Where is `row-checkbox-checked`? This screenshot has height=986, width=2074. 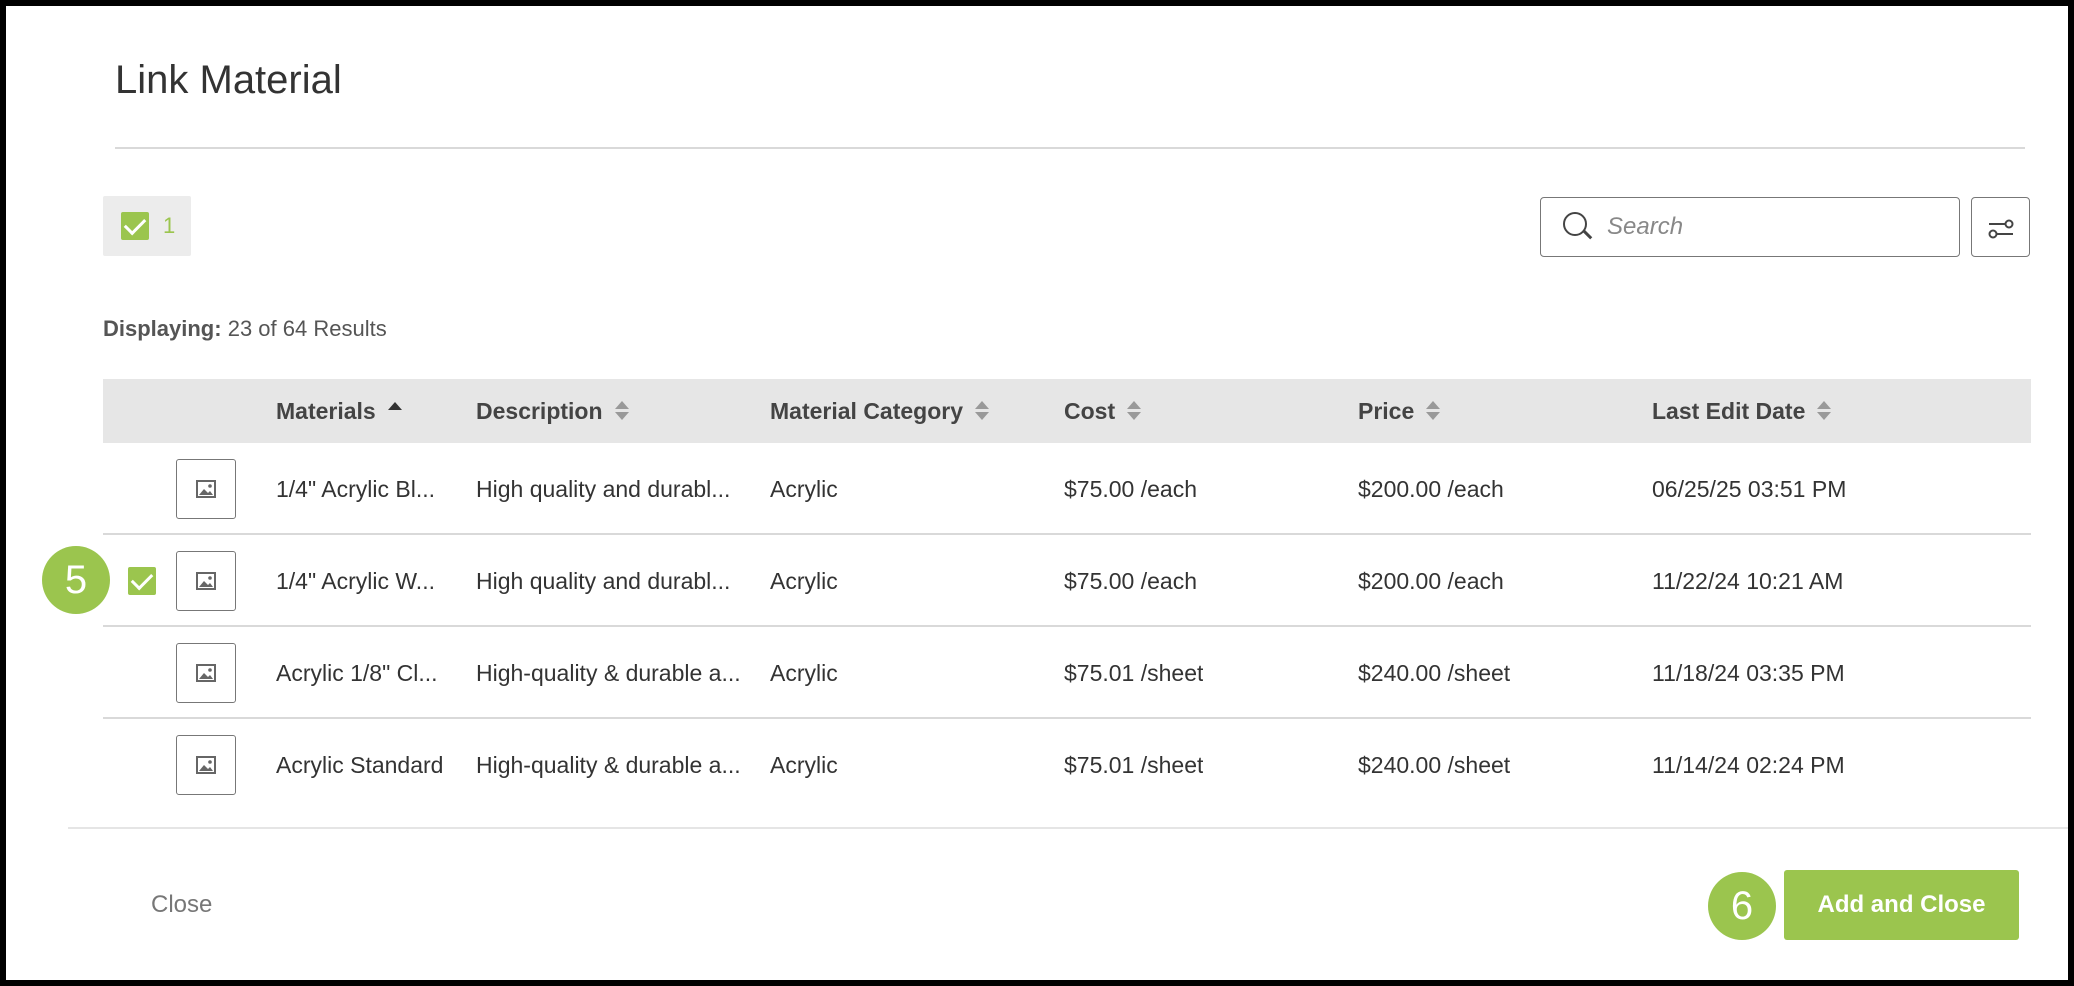
row-checkbox-checked is located at coordinates (142, 581).